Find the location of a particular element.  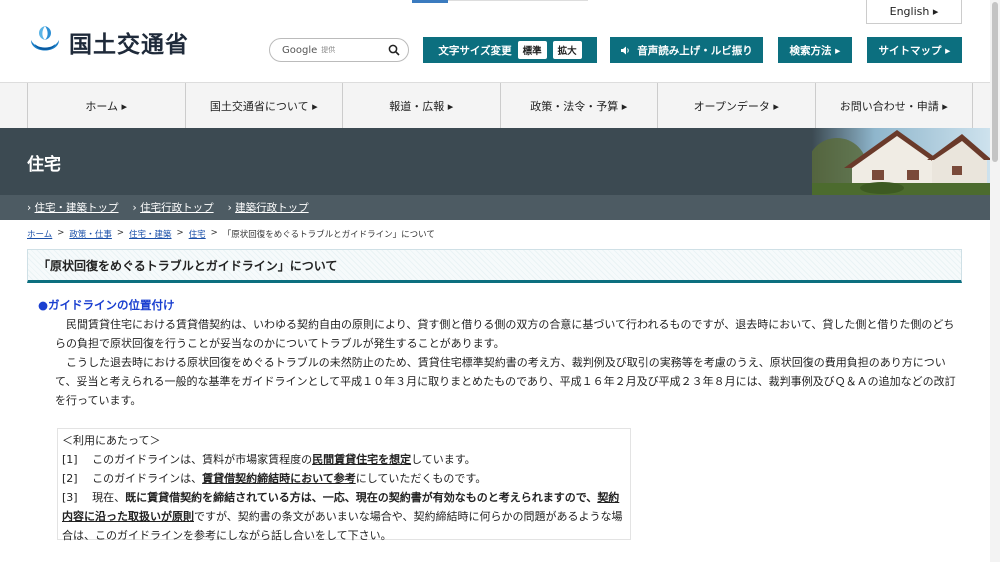

note-1-prefix: [1] このガイドラインは、賃料が市場家賃程度の is located at coordinates (187, 459).